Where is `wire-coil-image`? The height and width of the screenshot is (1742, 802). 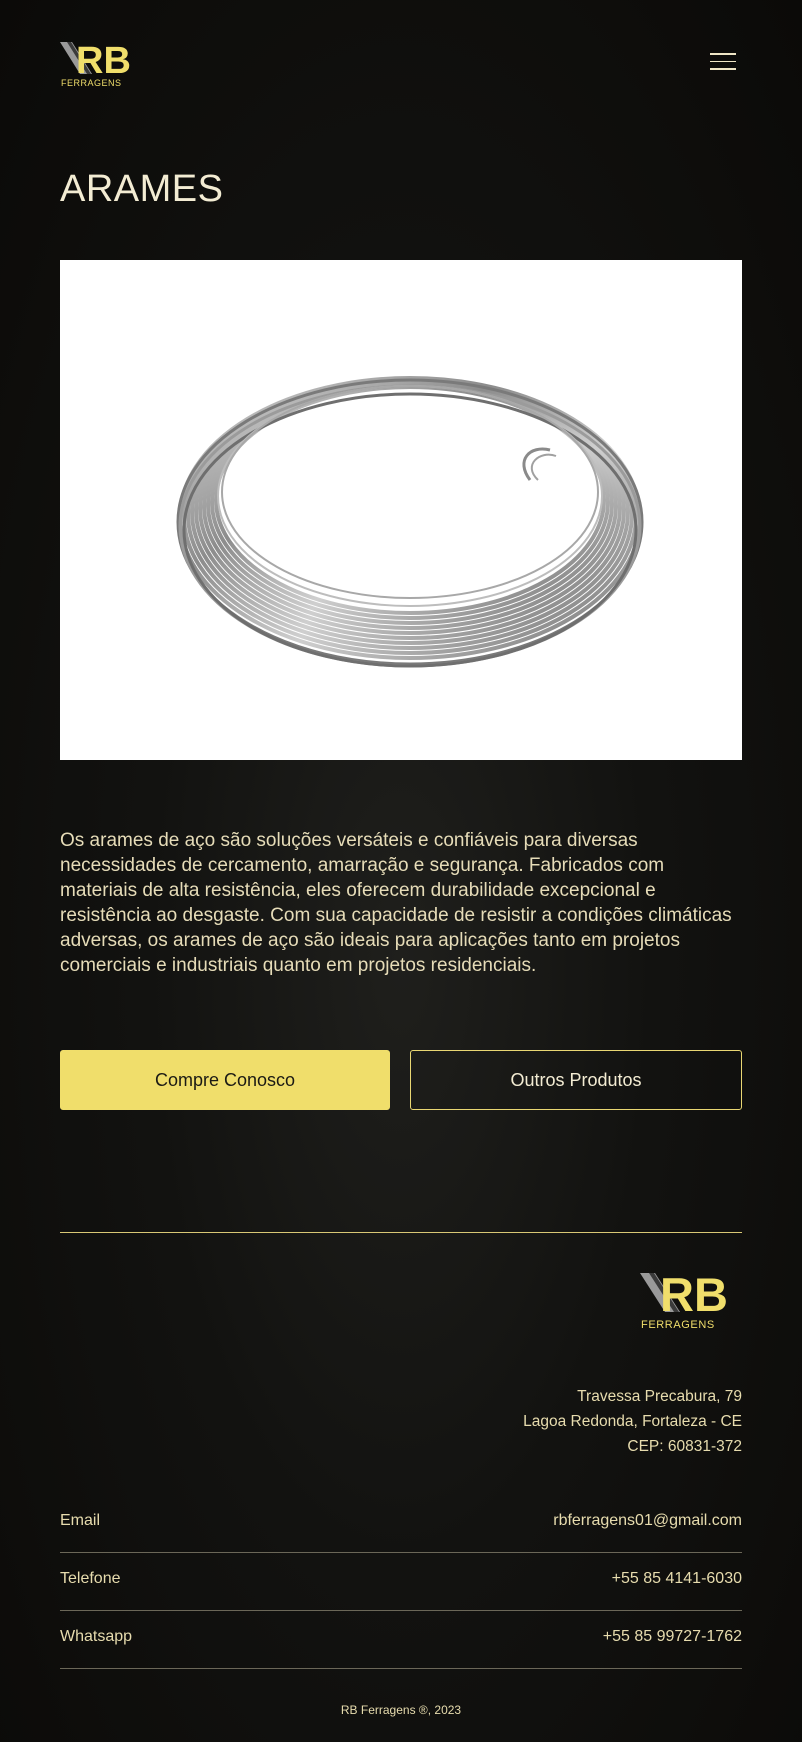 wire-coil-image is located at coordinates (410, 522).